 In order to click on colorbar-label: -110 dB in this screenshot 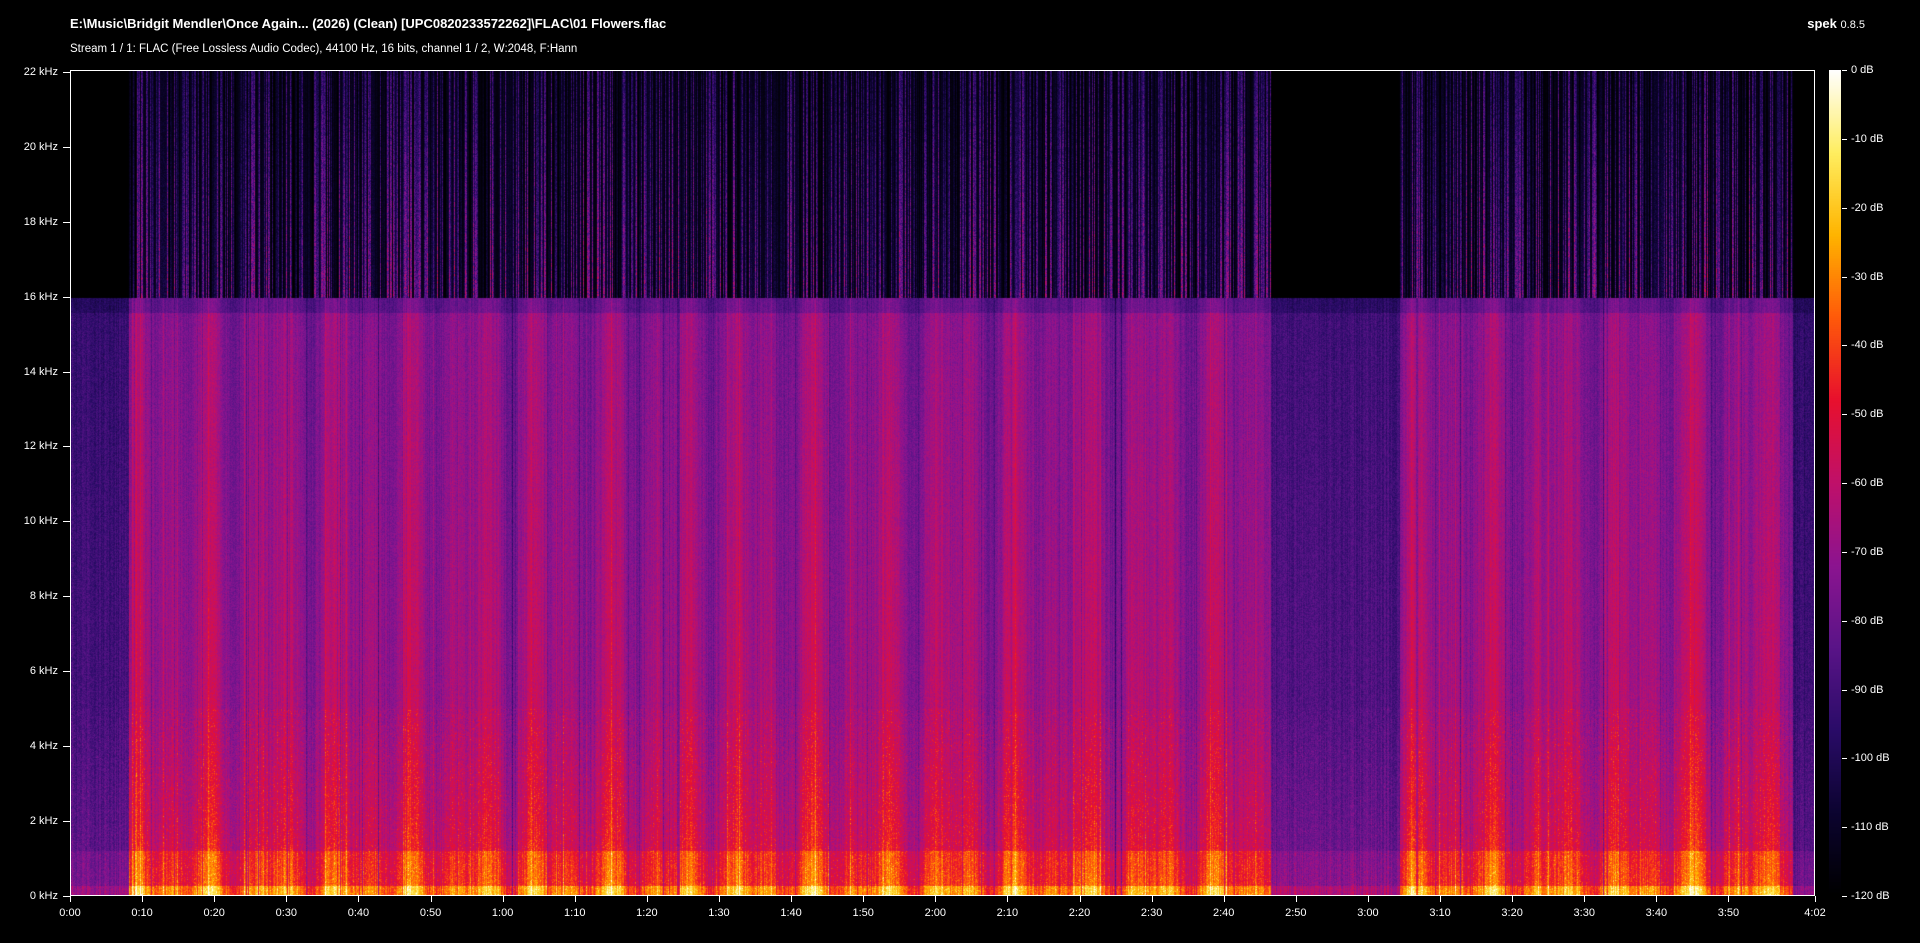, I will do `click(1870, 827)`.